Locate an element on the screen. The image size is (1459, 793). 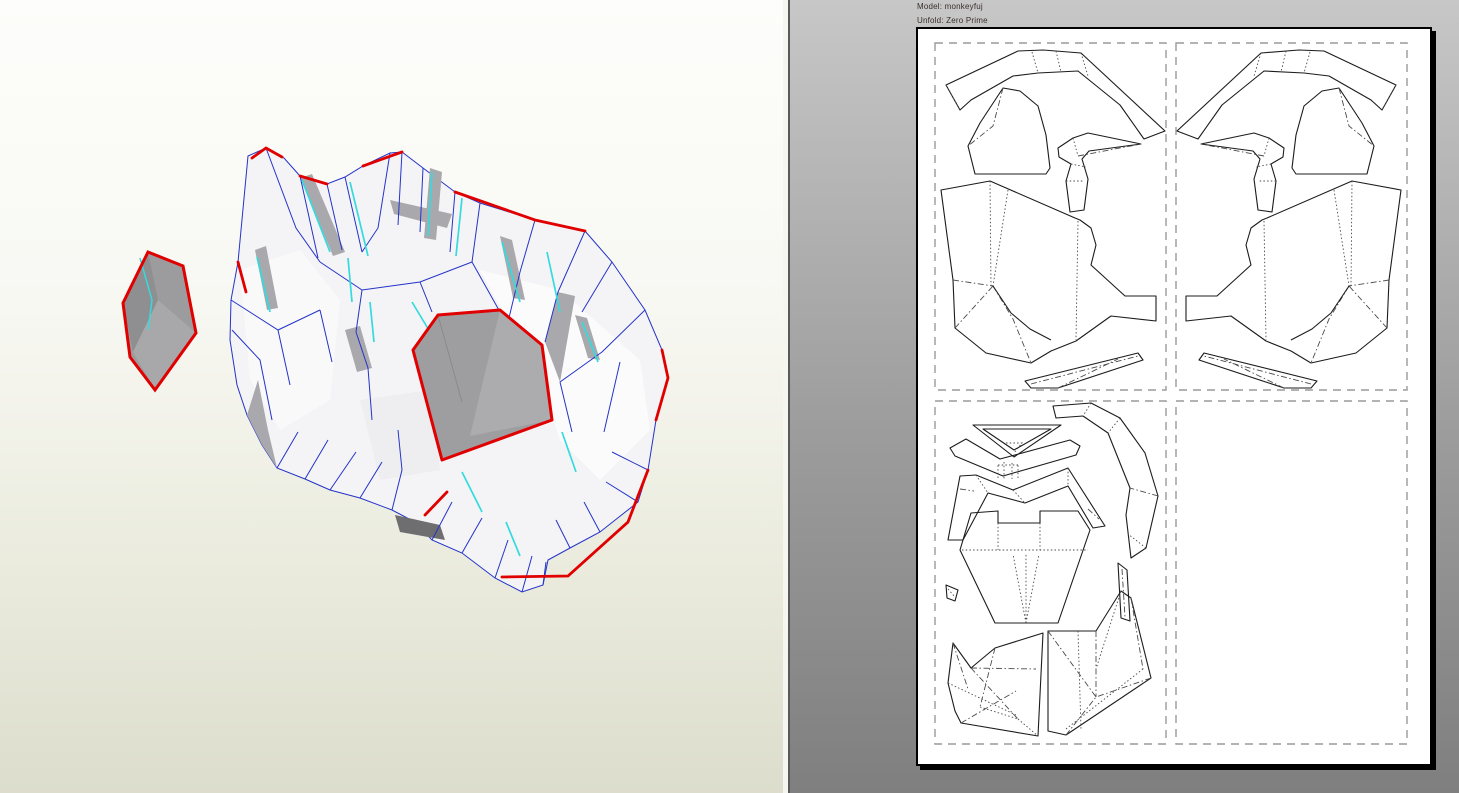
piece-brow-w is located at coordinates (1026, 504).